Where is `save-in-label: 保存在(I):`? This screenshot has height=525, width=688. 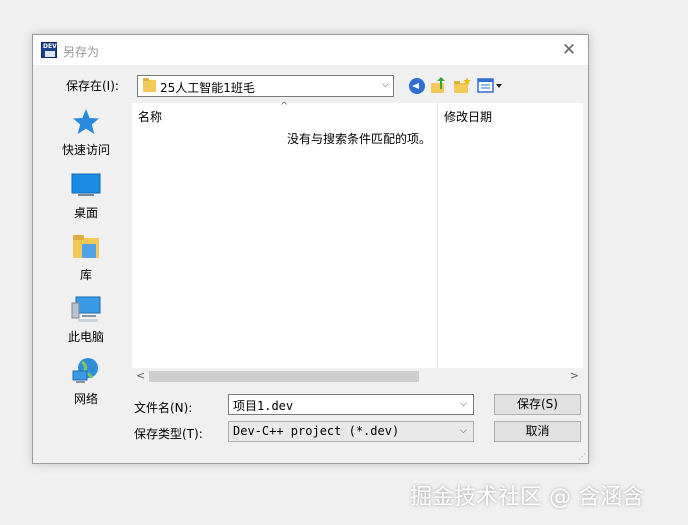
save-in-label: 保存在(I): is located at coordinates (92, 86).